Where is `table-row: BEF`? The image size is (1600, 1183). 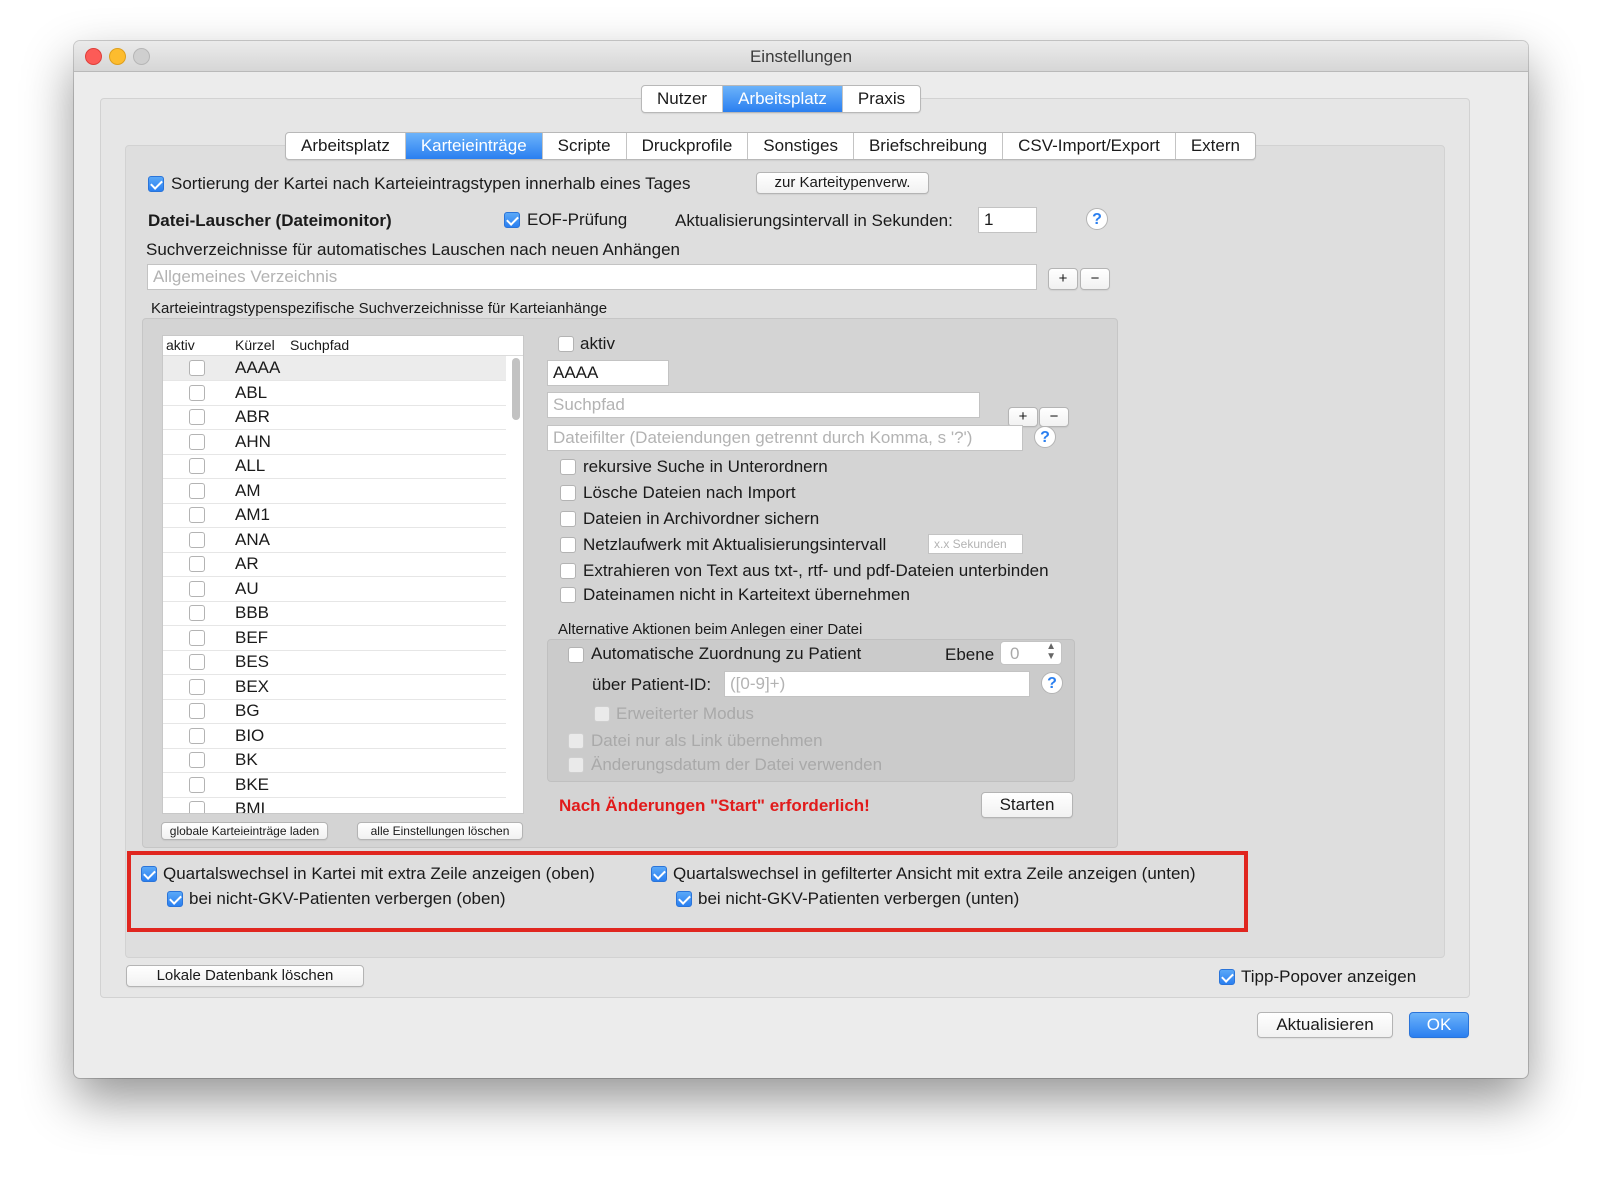 table-row: BEF is located at coordinates (334, 638).